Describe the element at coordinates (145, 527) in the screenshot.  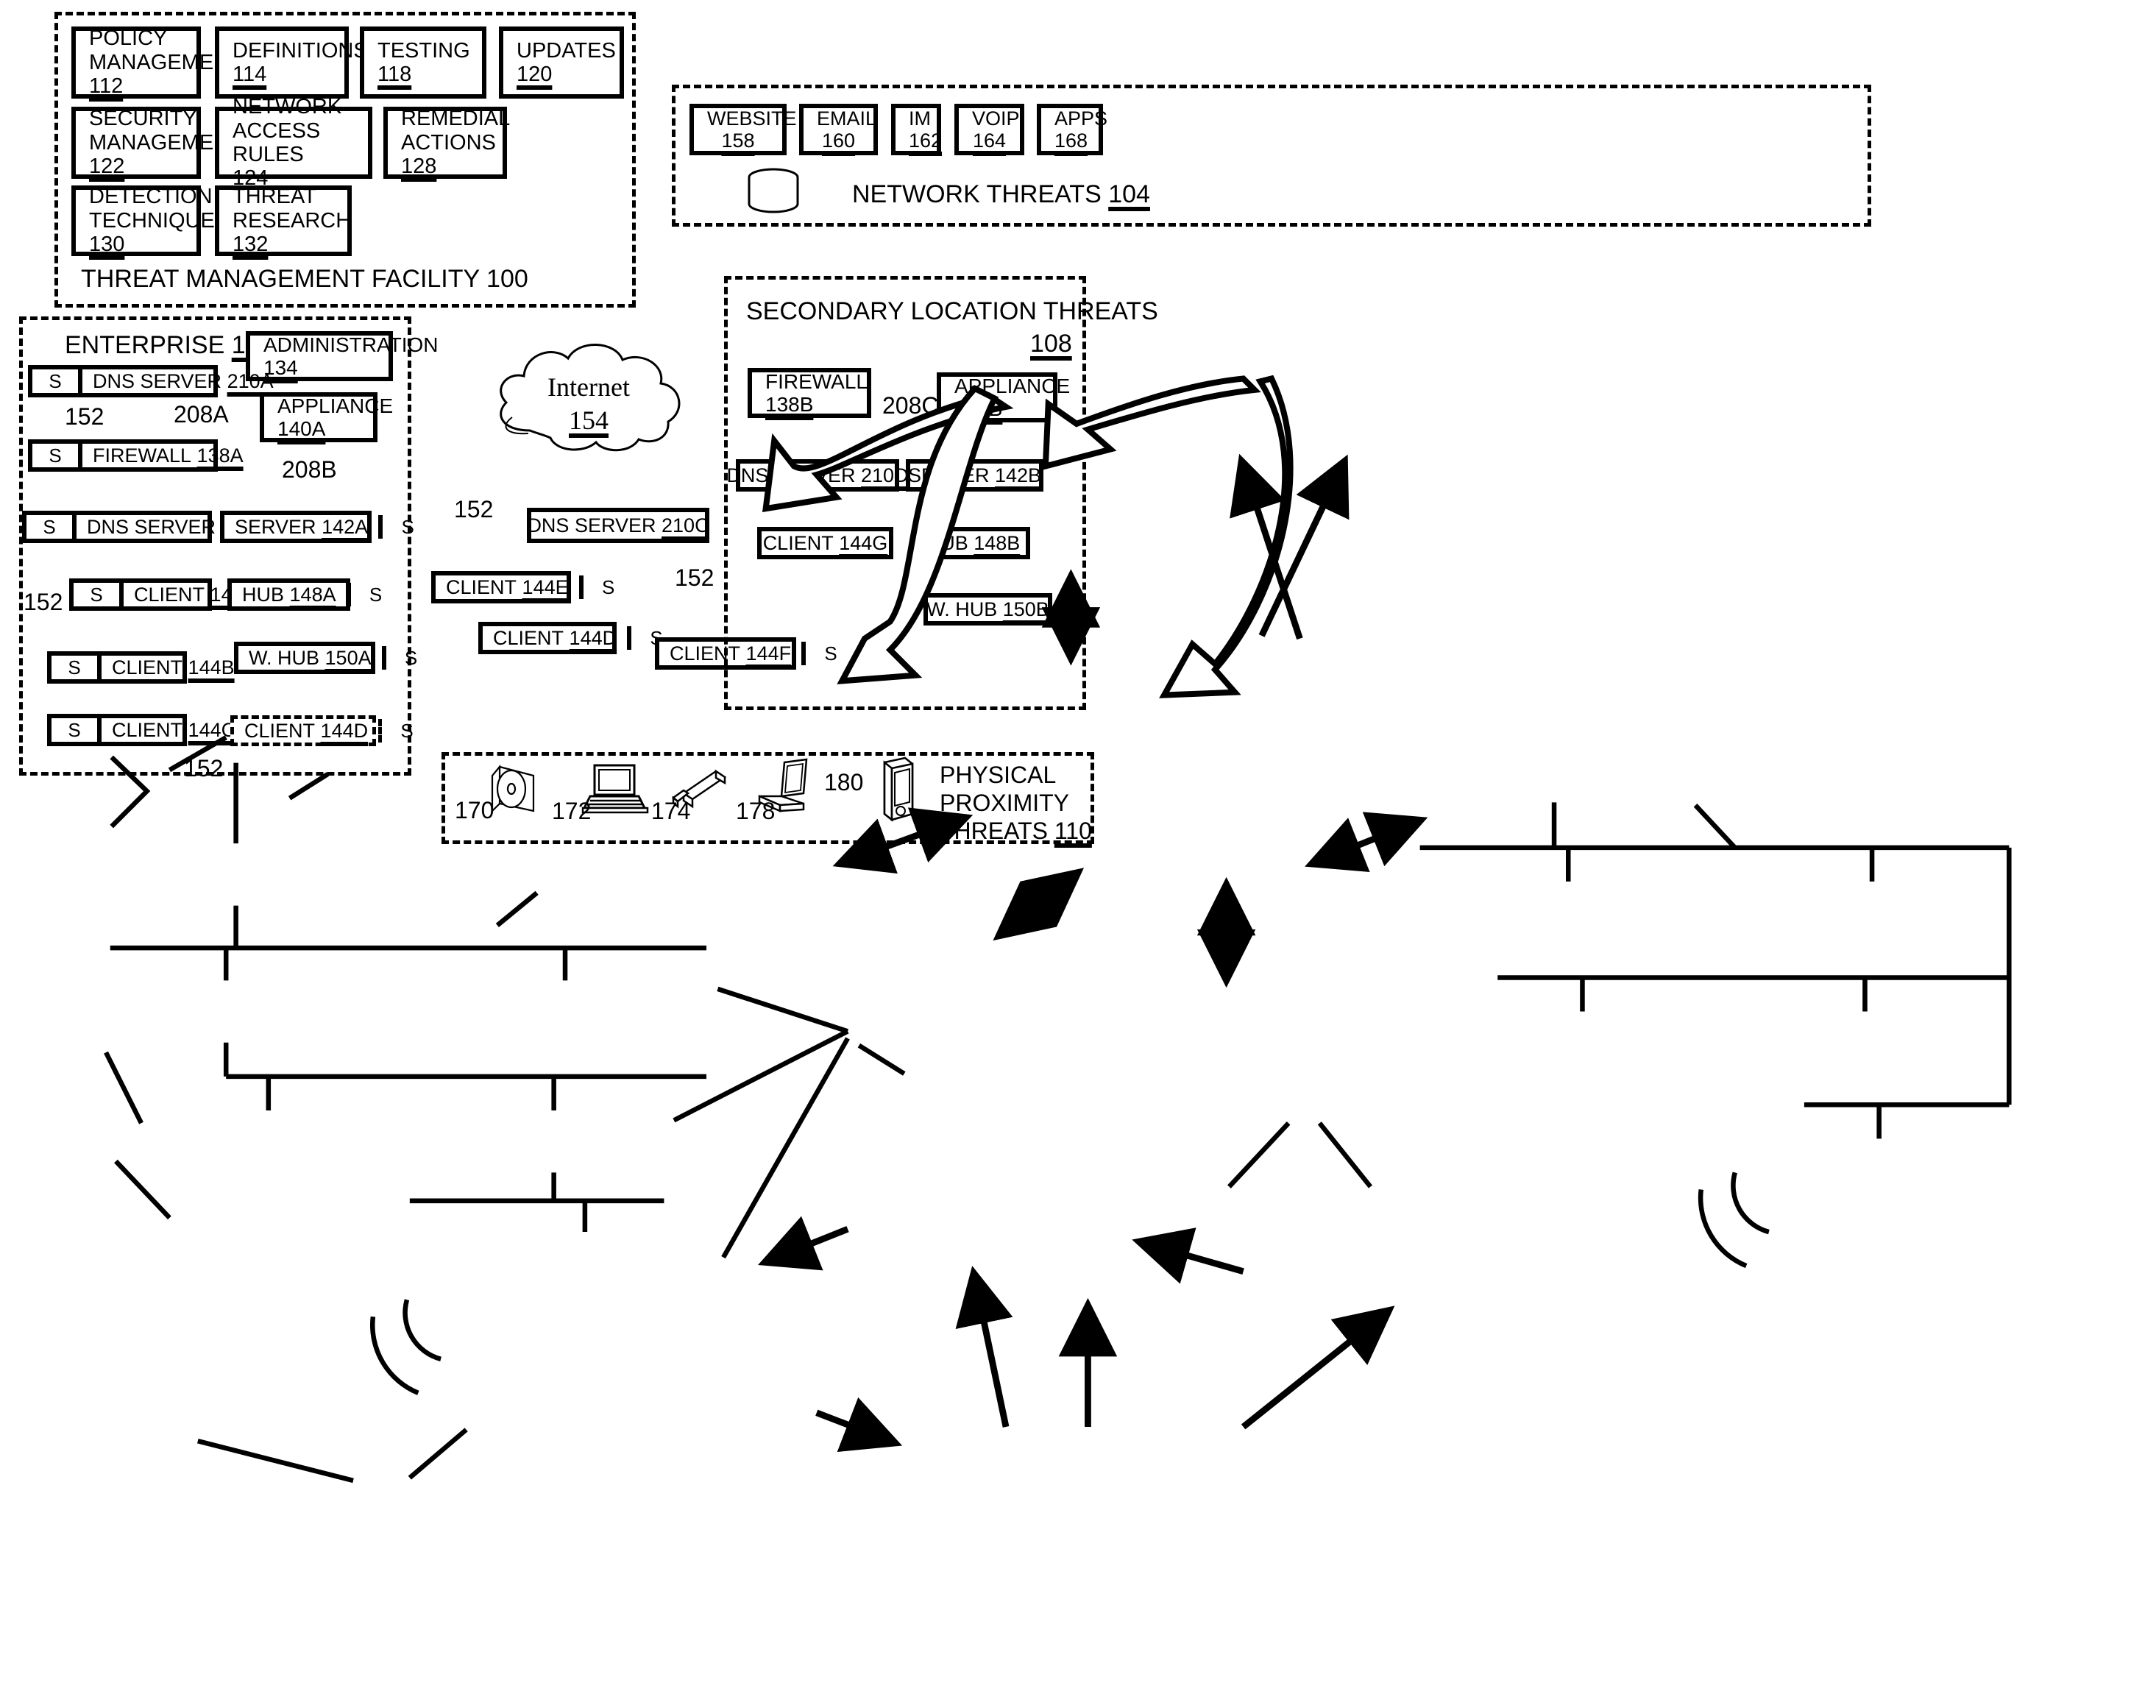
I see `node-dns-server-210b: S DNS SERVER 210B` at that location.